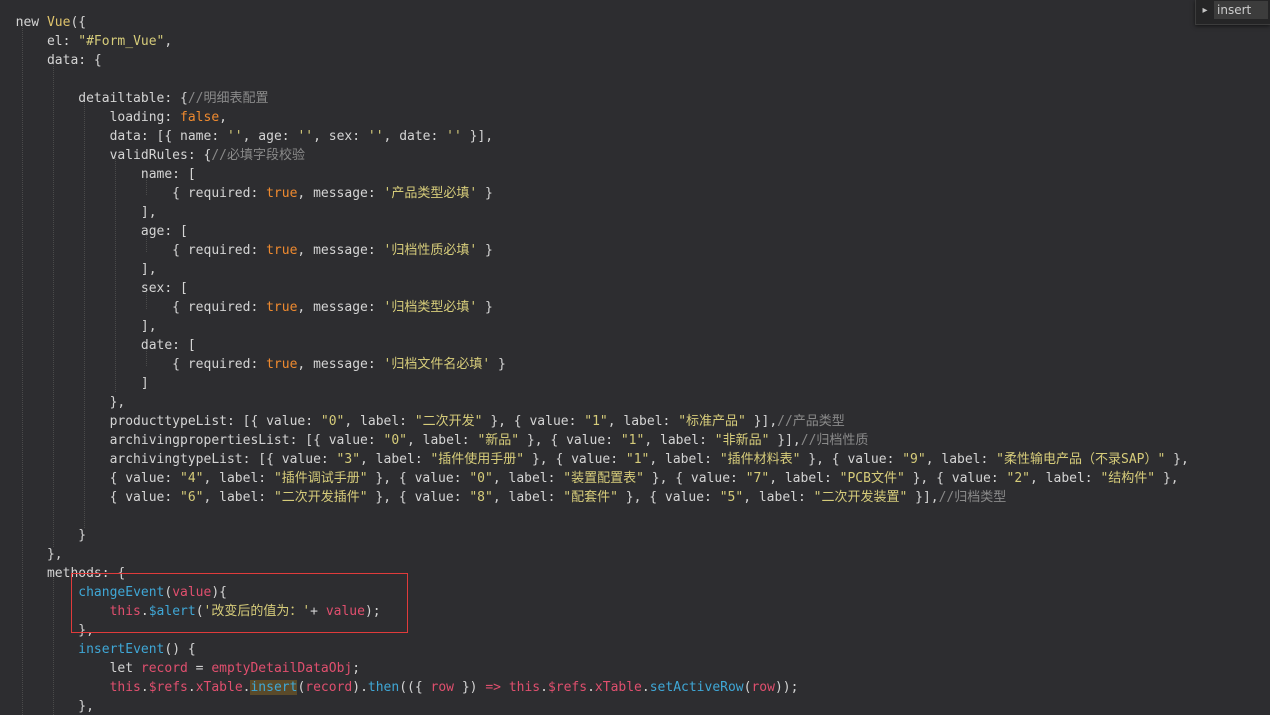 The height and width of the screenshot is (715, 1270). Describe the element at coordinates (872, 478) in the screenshot. I see `code-token: "PCB文件"` at that location.